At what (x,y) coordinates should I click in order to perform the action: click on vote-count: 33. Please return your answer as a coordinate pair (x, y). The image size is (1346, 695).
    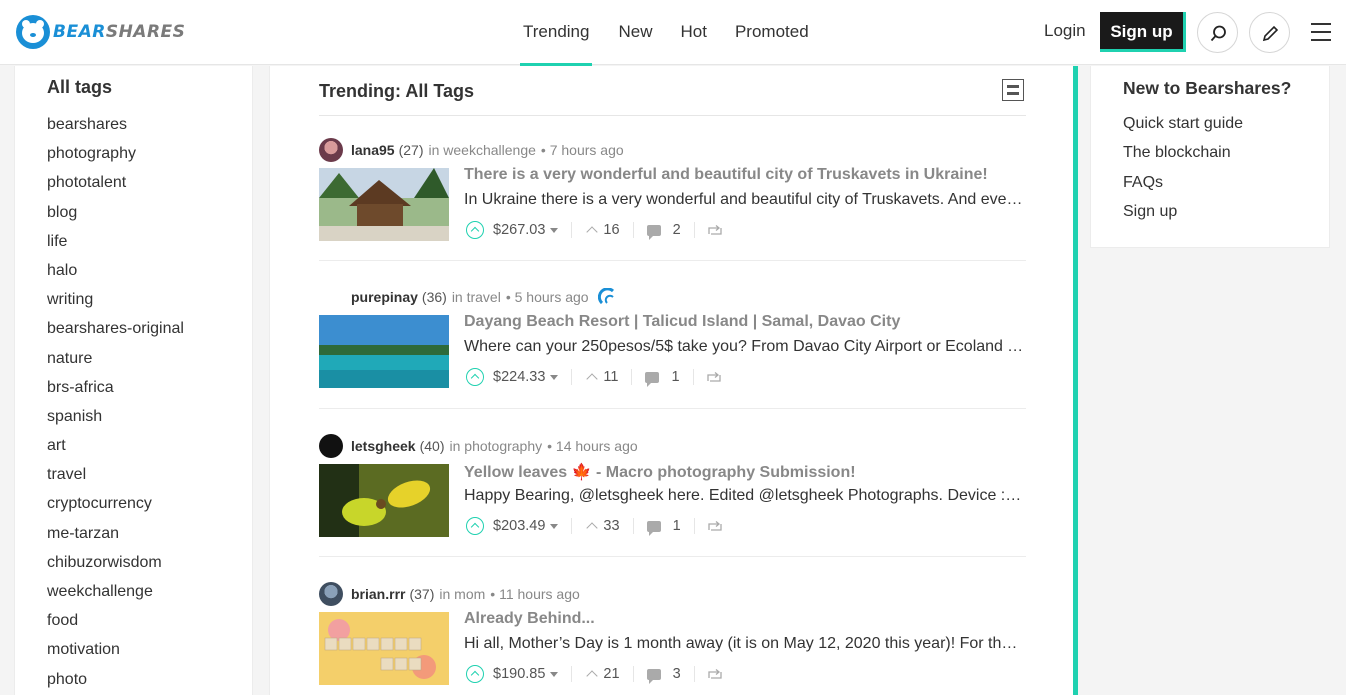
    Looking at the image, I should click on (611, 526).